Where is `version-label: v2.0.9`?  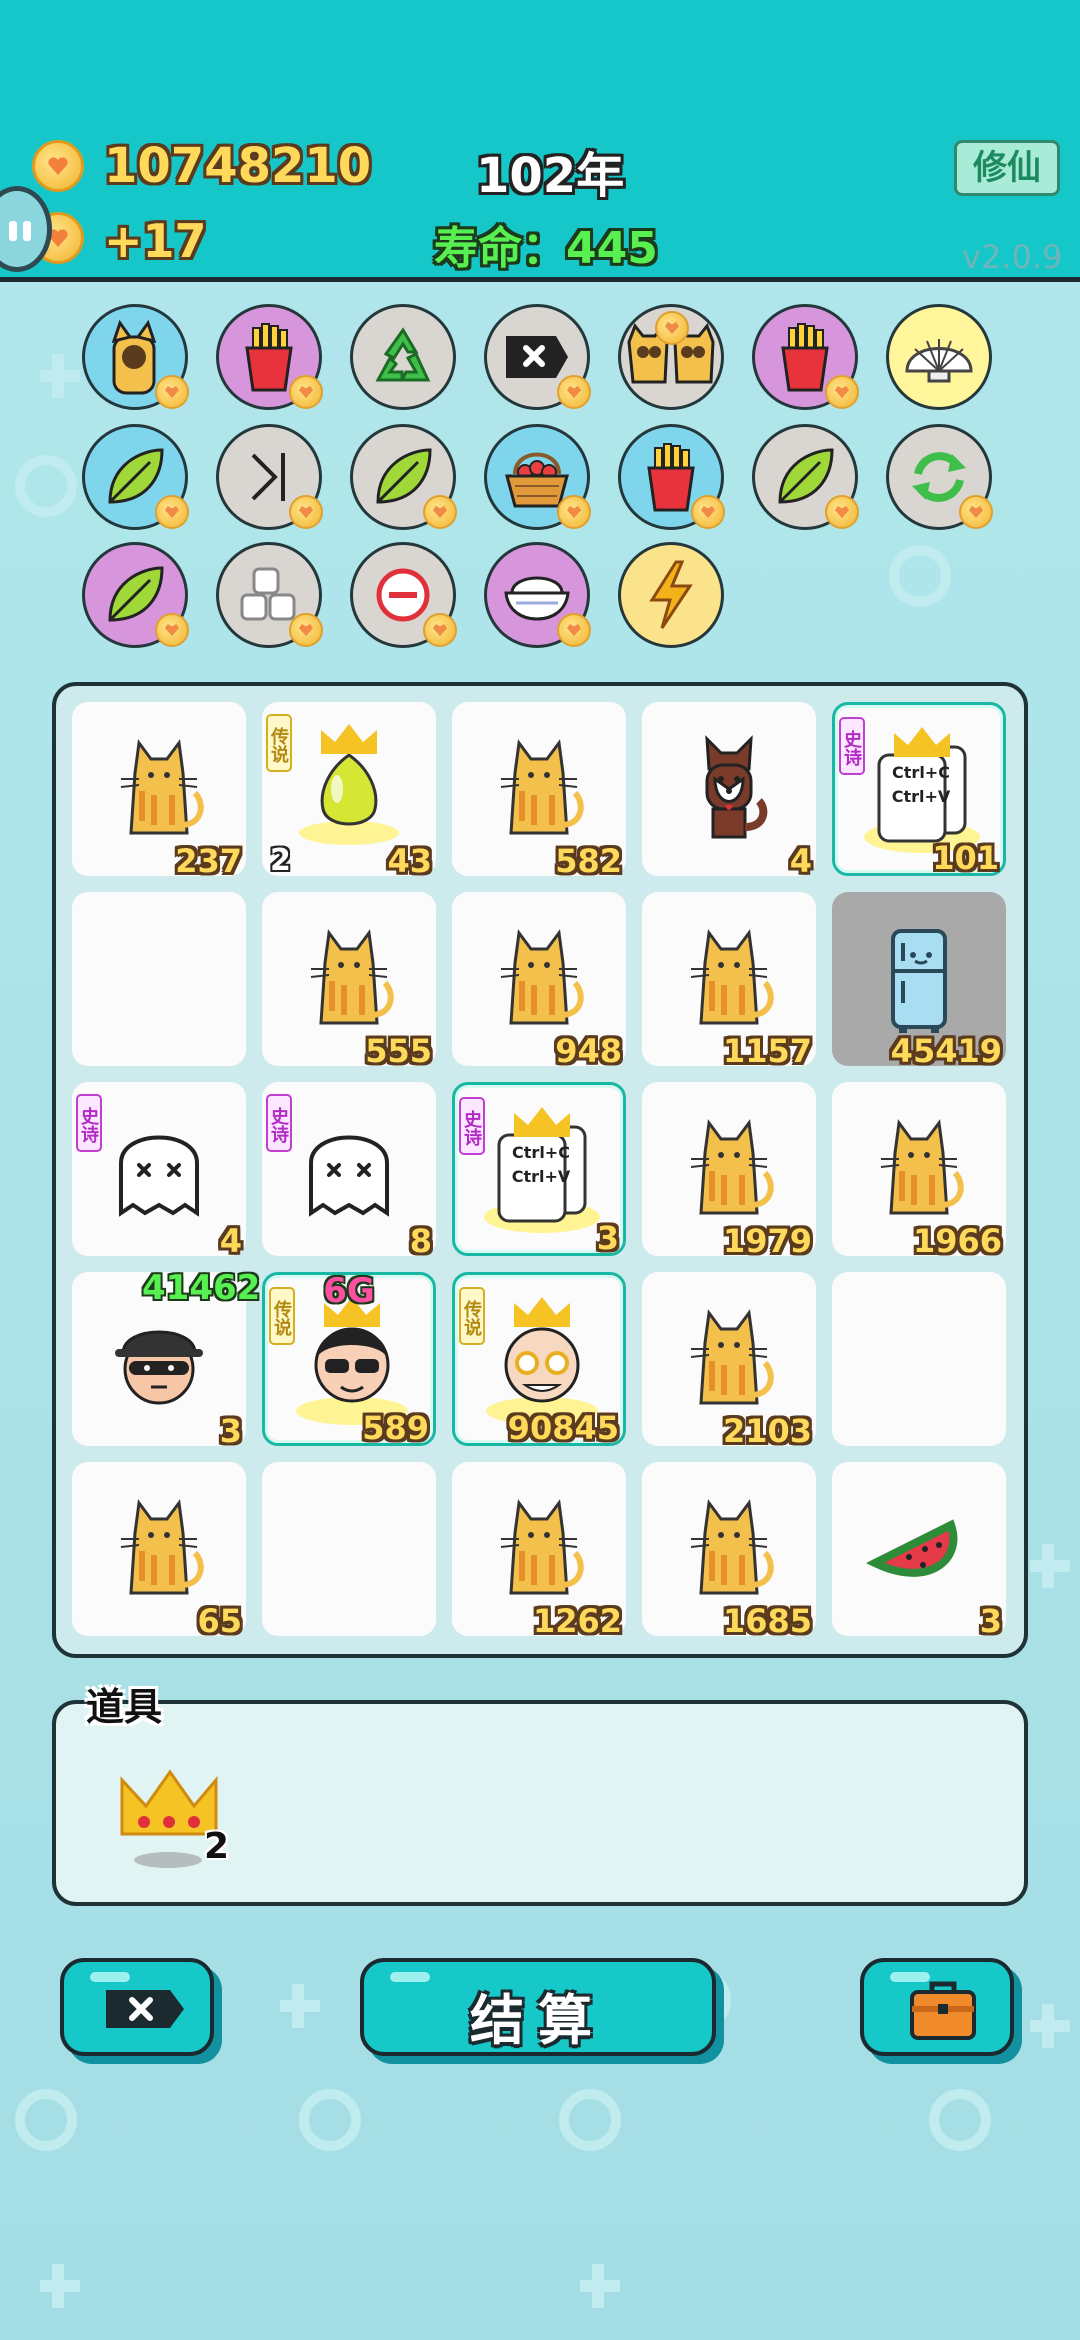
version-label: v2.0.9 is located at coordinates (1012, 257).